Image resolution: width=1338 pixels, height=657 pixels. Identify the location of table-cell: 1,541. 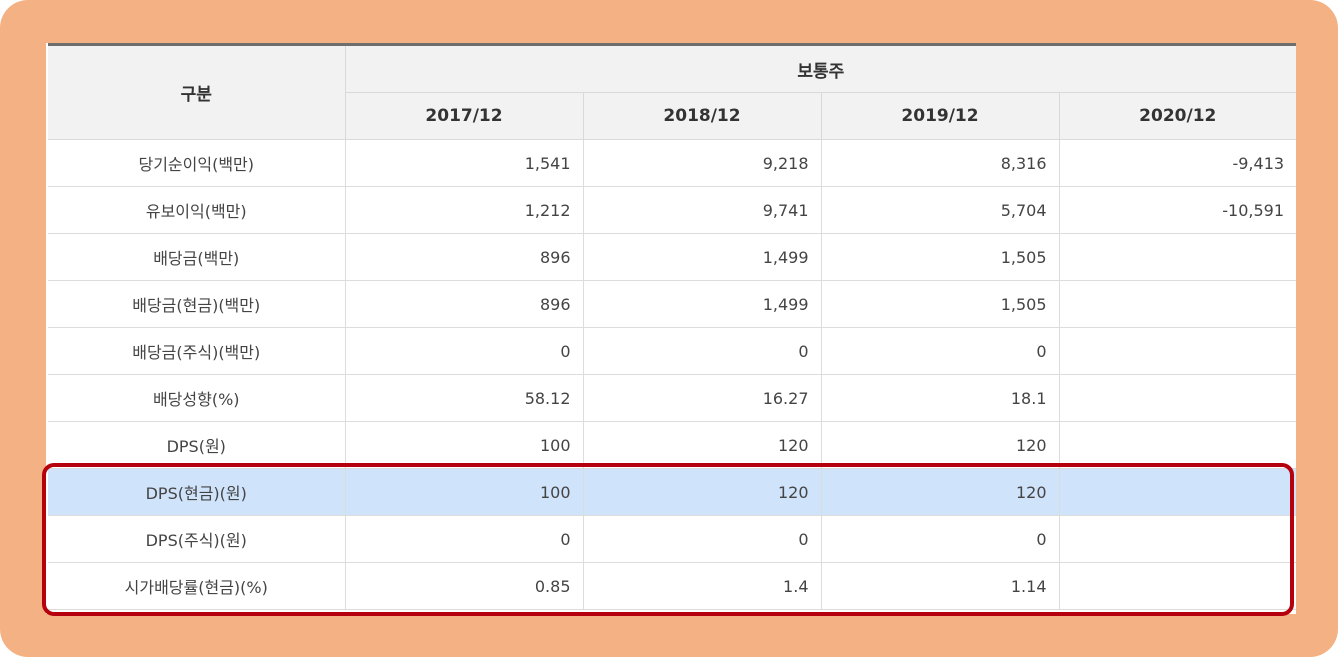
(464, 163).